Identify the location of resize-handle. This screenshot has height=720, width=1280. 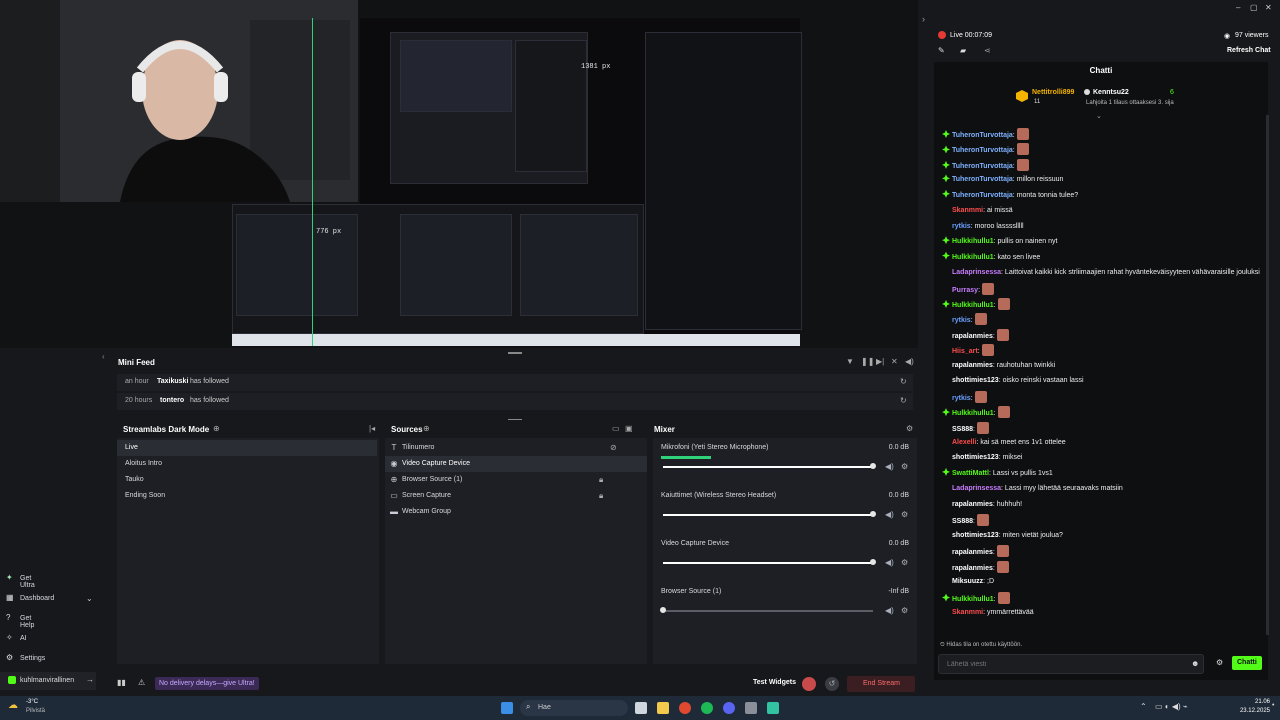
(515, 353).